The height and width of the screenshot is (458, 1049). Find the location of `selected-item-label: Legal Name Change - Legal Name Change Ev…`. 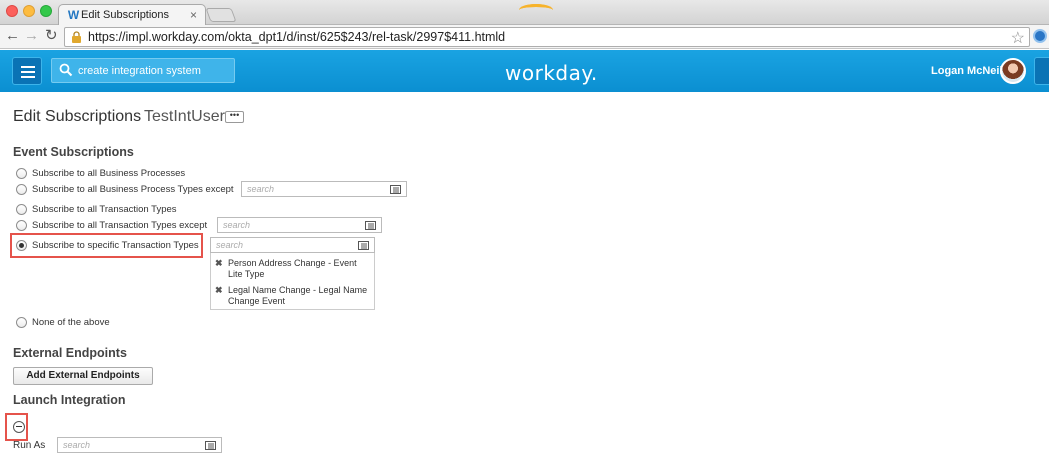

selected-item-label: Legal Name Change - Legal Name Change Ev… is located at coordinates (298, 295).